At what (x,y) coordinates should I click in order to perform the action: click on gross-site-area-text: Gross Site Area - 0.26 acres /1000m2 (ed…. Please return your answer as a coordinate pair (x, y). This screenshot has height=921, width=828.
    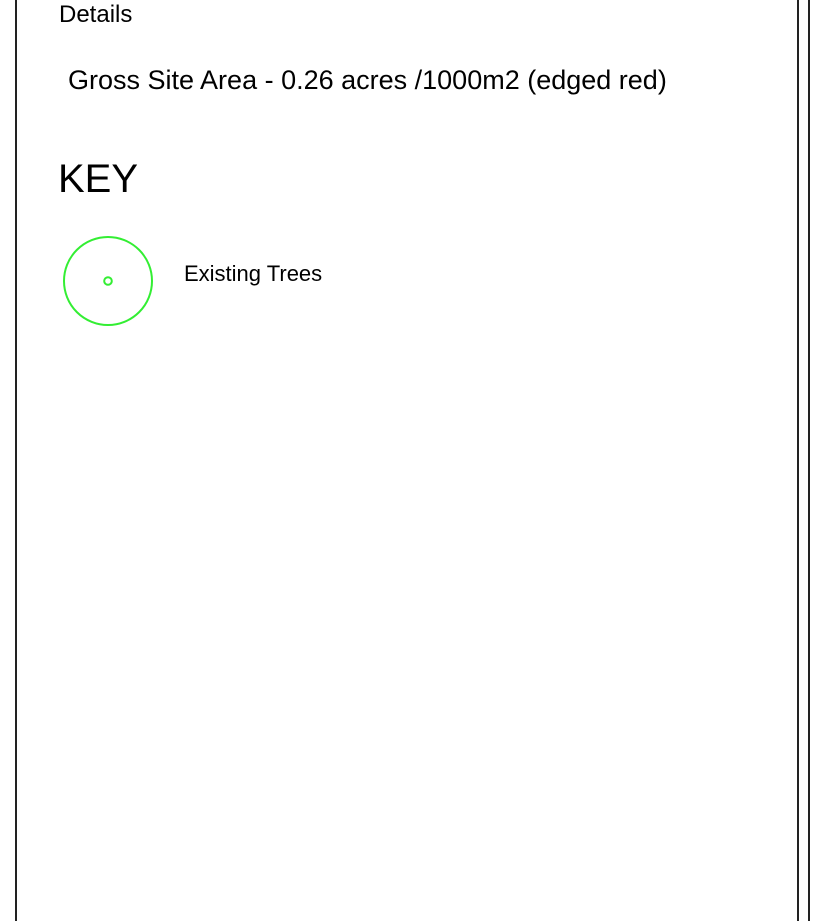
    Looking at the image, I should click on (367, 80).